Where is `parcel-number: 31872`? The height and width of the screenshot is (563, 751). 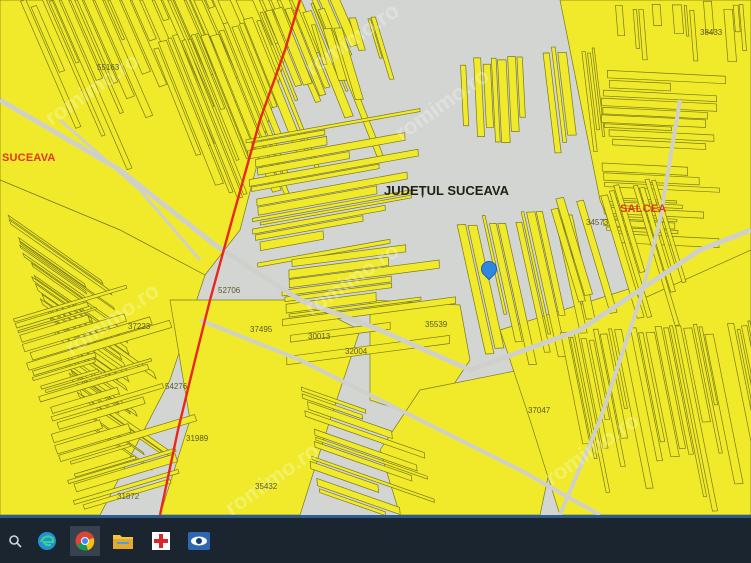
parcel-number: 31872 is located at coordinates (128, 496).